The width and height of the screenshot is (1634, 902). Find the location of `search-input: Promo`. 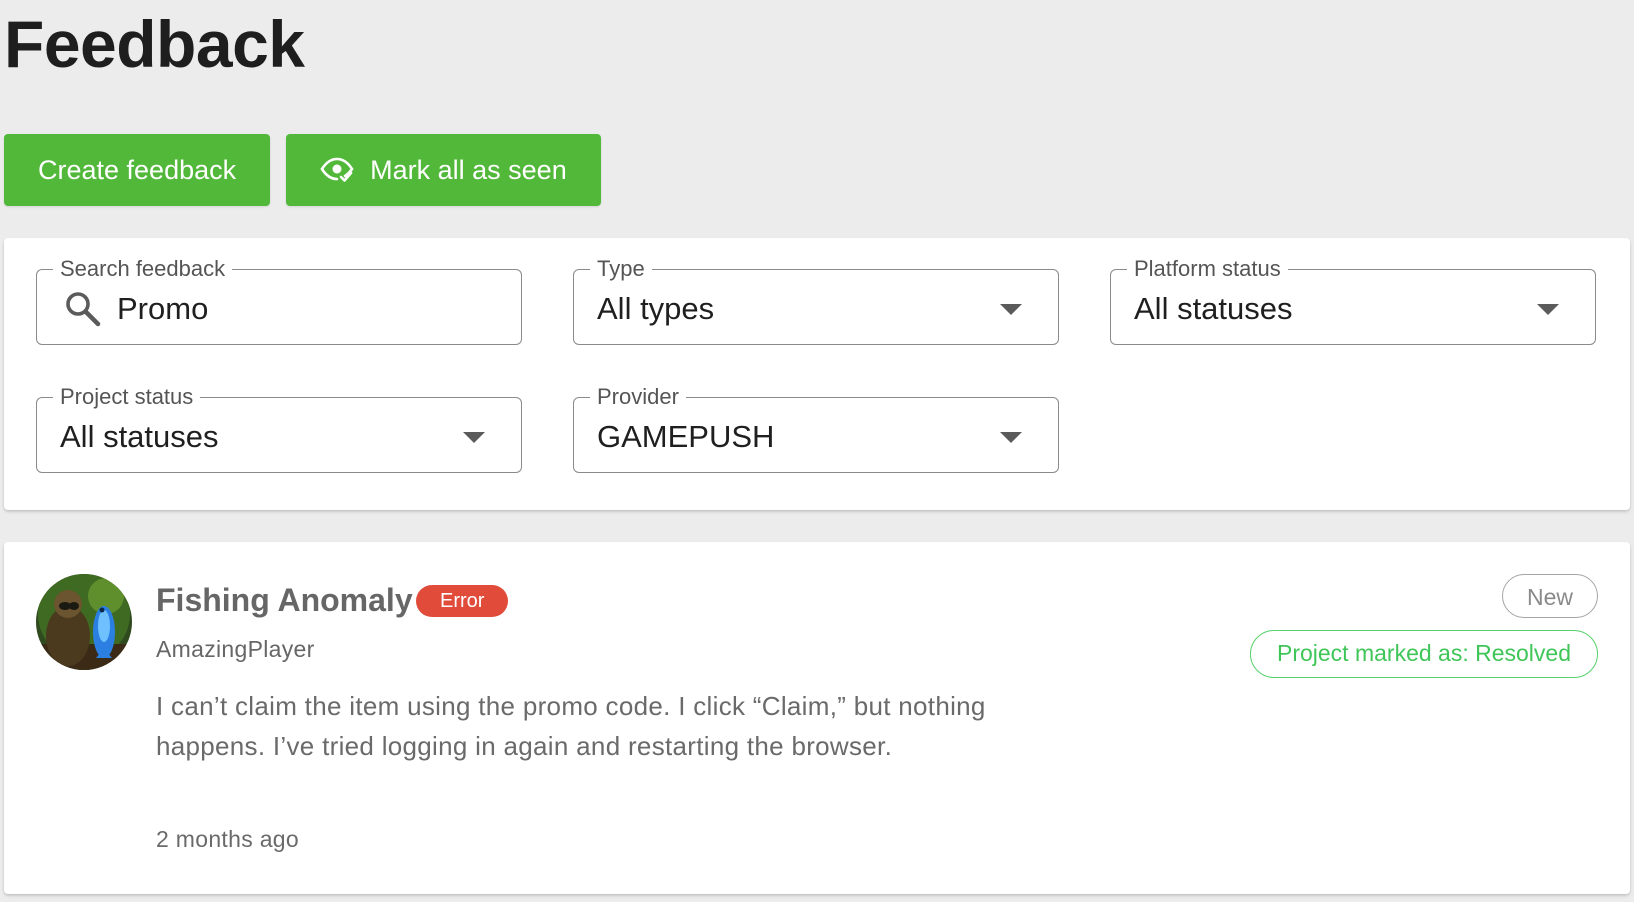

search-input: Promo is located at coordinates (162, 309).